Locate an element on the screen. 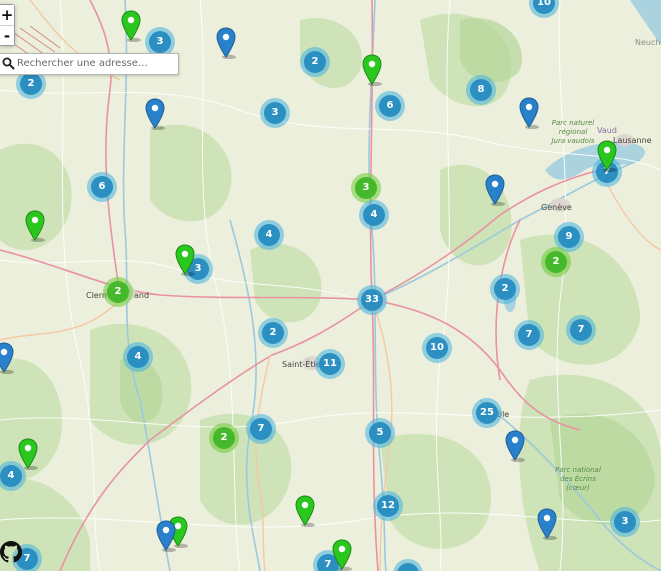 The image size is (661, 571). cluster-marker: 11 is located at coordinates (330, 364).